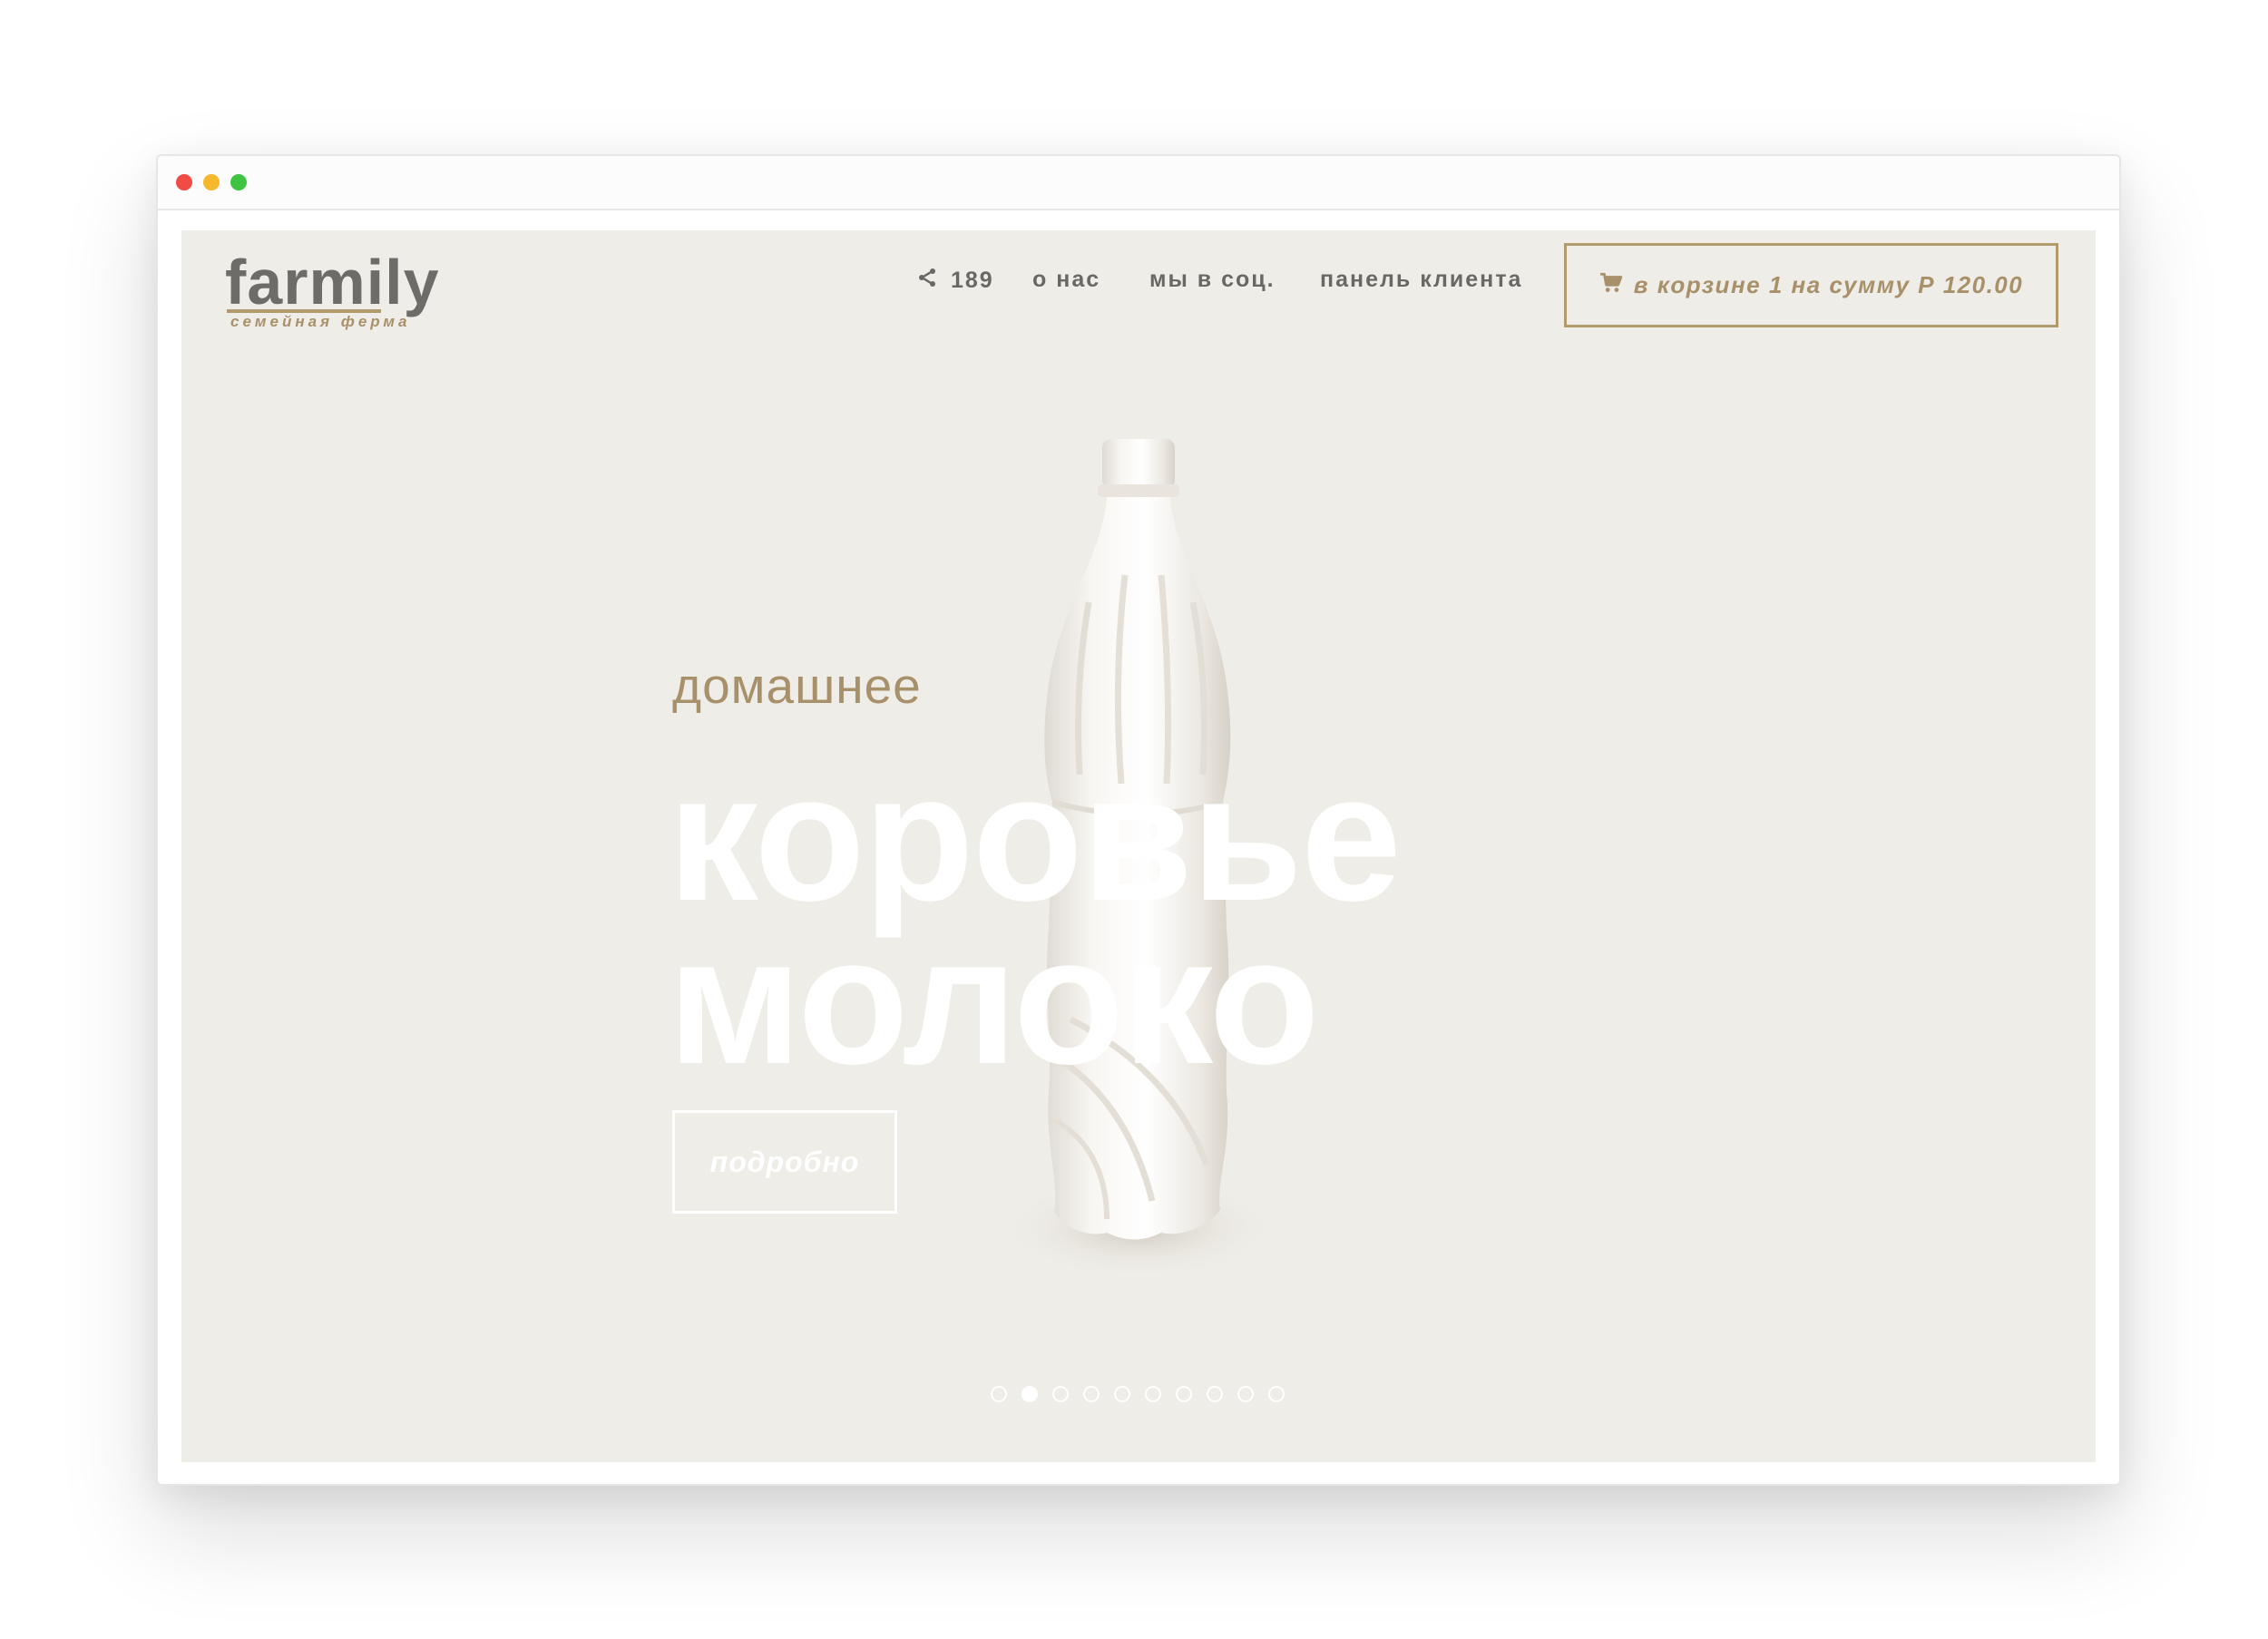 This screenshot has height=1639, width=2268. What do you see at coordinates (1138, 1394) in the screenshot?
I see `slider-pagination` at bounding box center [1138, 1394].